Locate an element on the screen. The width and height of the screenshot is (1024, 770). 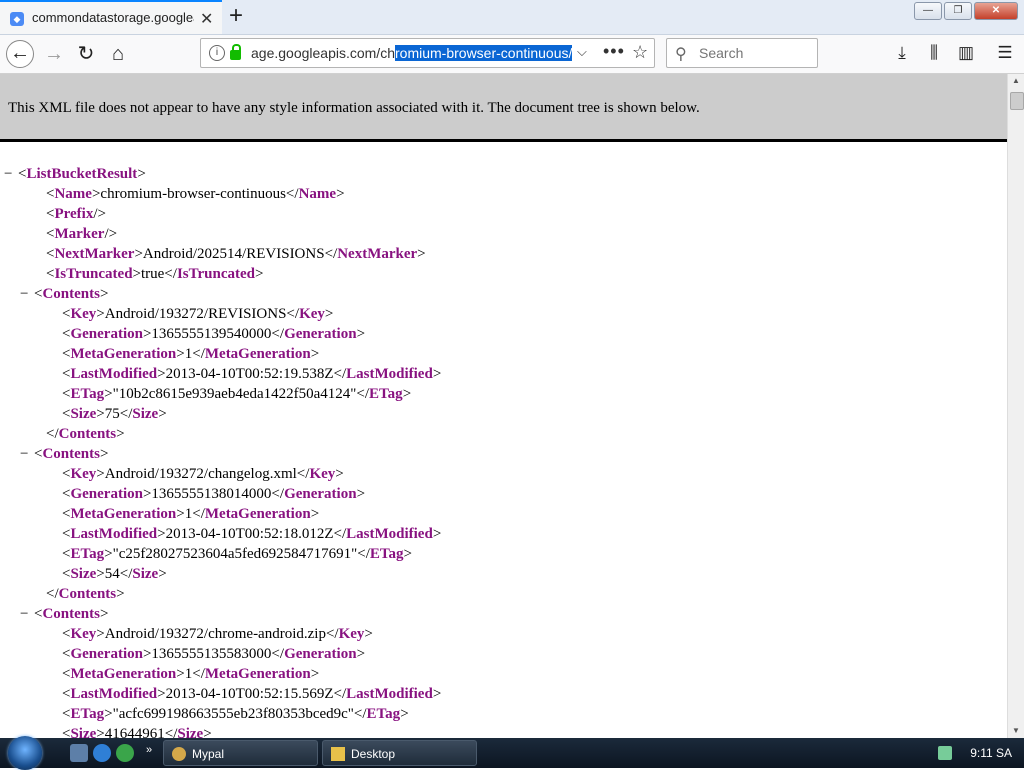
xml-line: <Size>41644961</Size> is located at coordinates (137, 731).